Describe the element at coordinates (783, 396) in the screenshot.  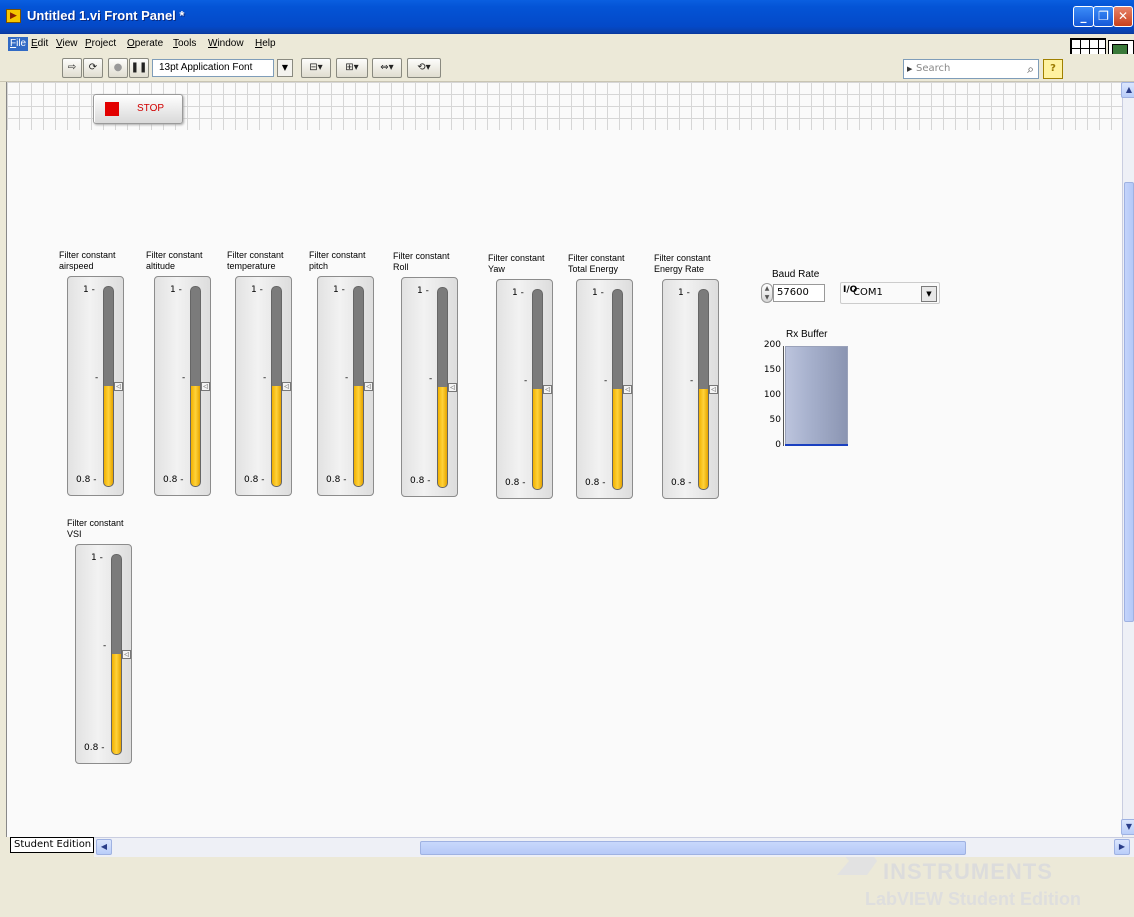
I see `rx-buffer-axis` at that location.